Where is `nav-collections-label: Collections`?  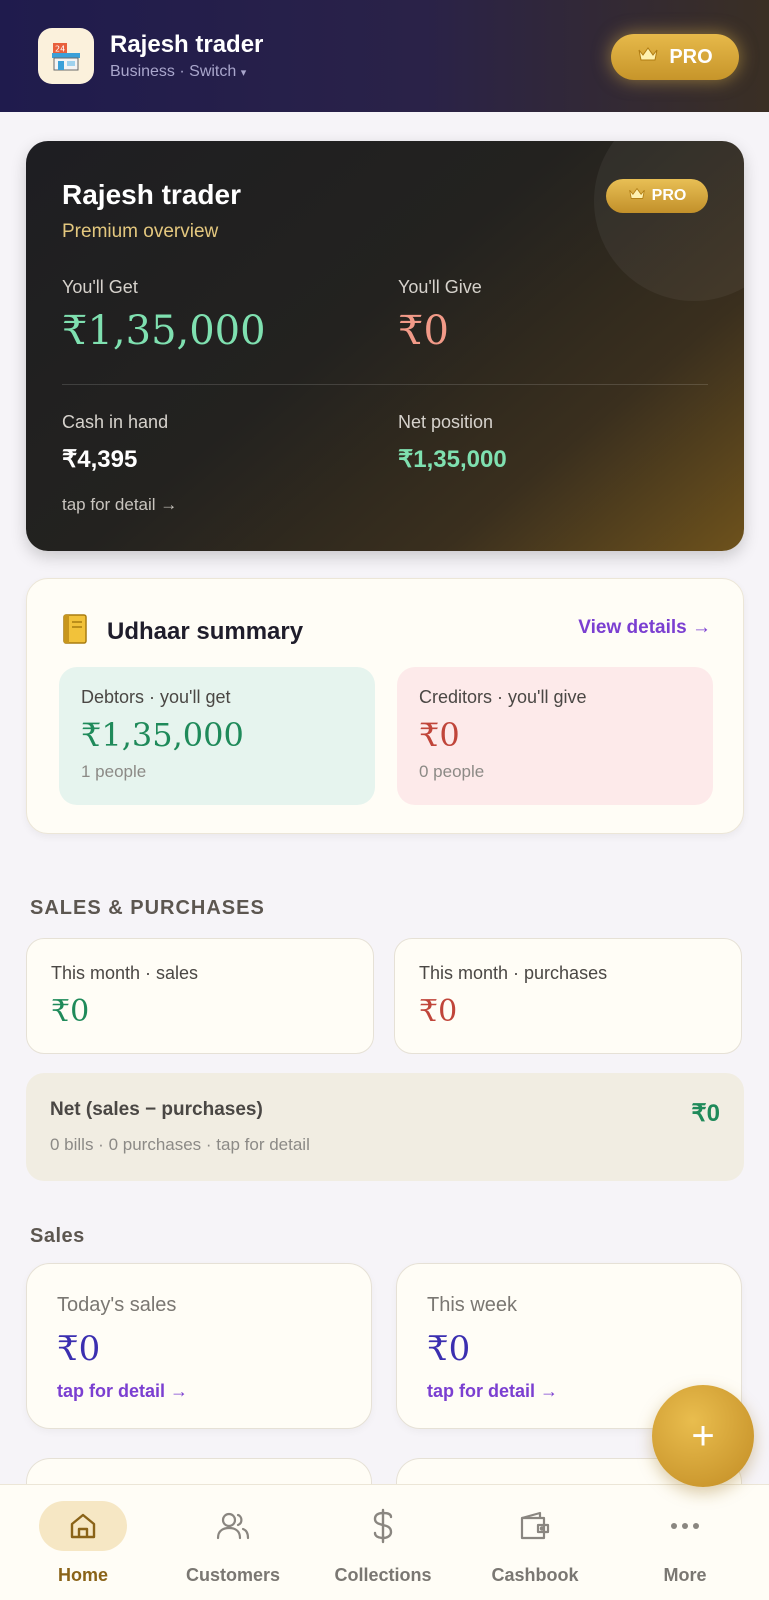
nav-collections-label: Collections is located at coordinates (383, 1575).